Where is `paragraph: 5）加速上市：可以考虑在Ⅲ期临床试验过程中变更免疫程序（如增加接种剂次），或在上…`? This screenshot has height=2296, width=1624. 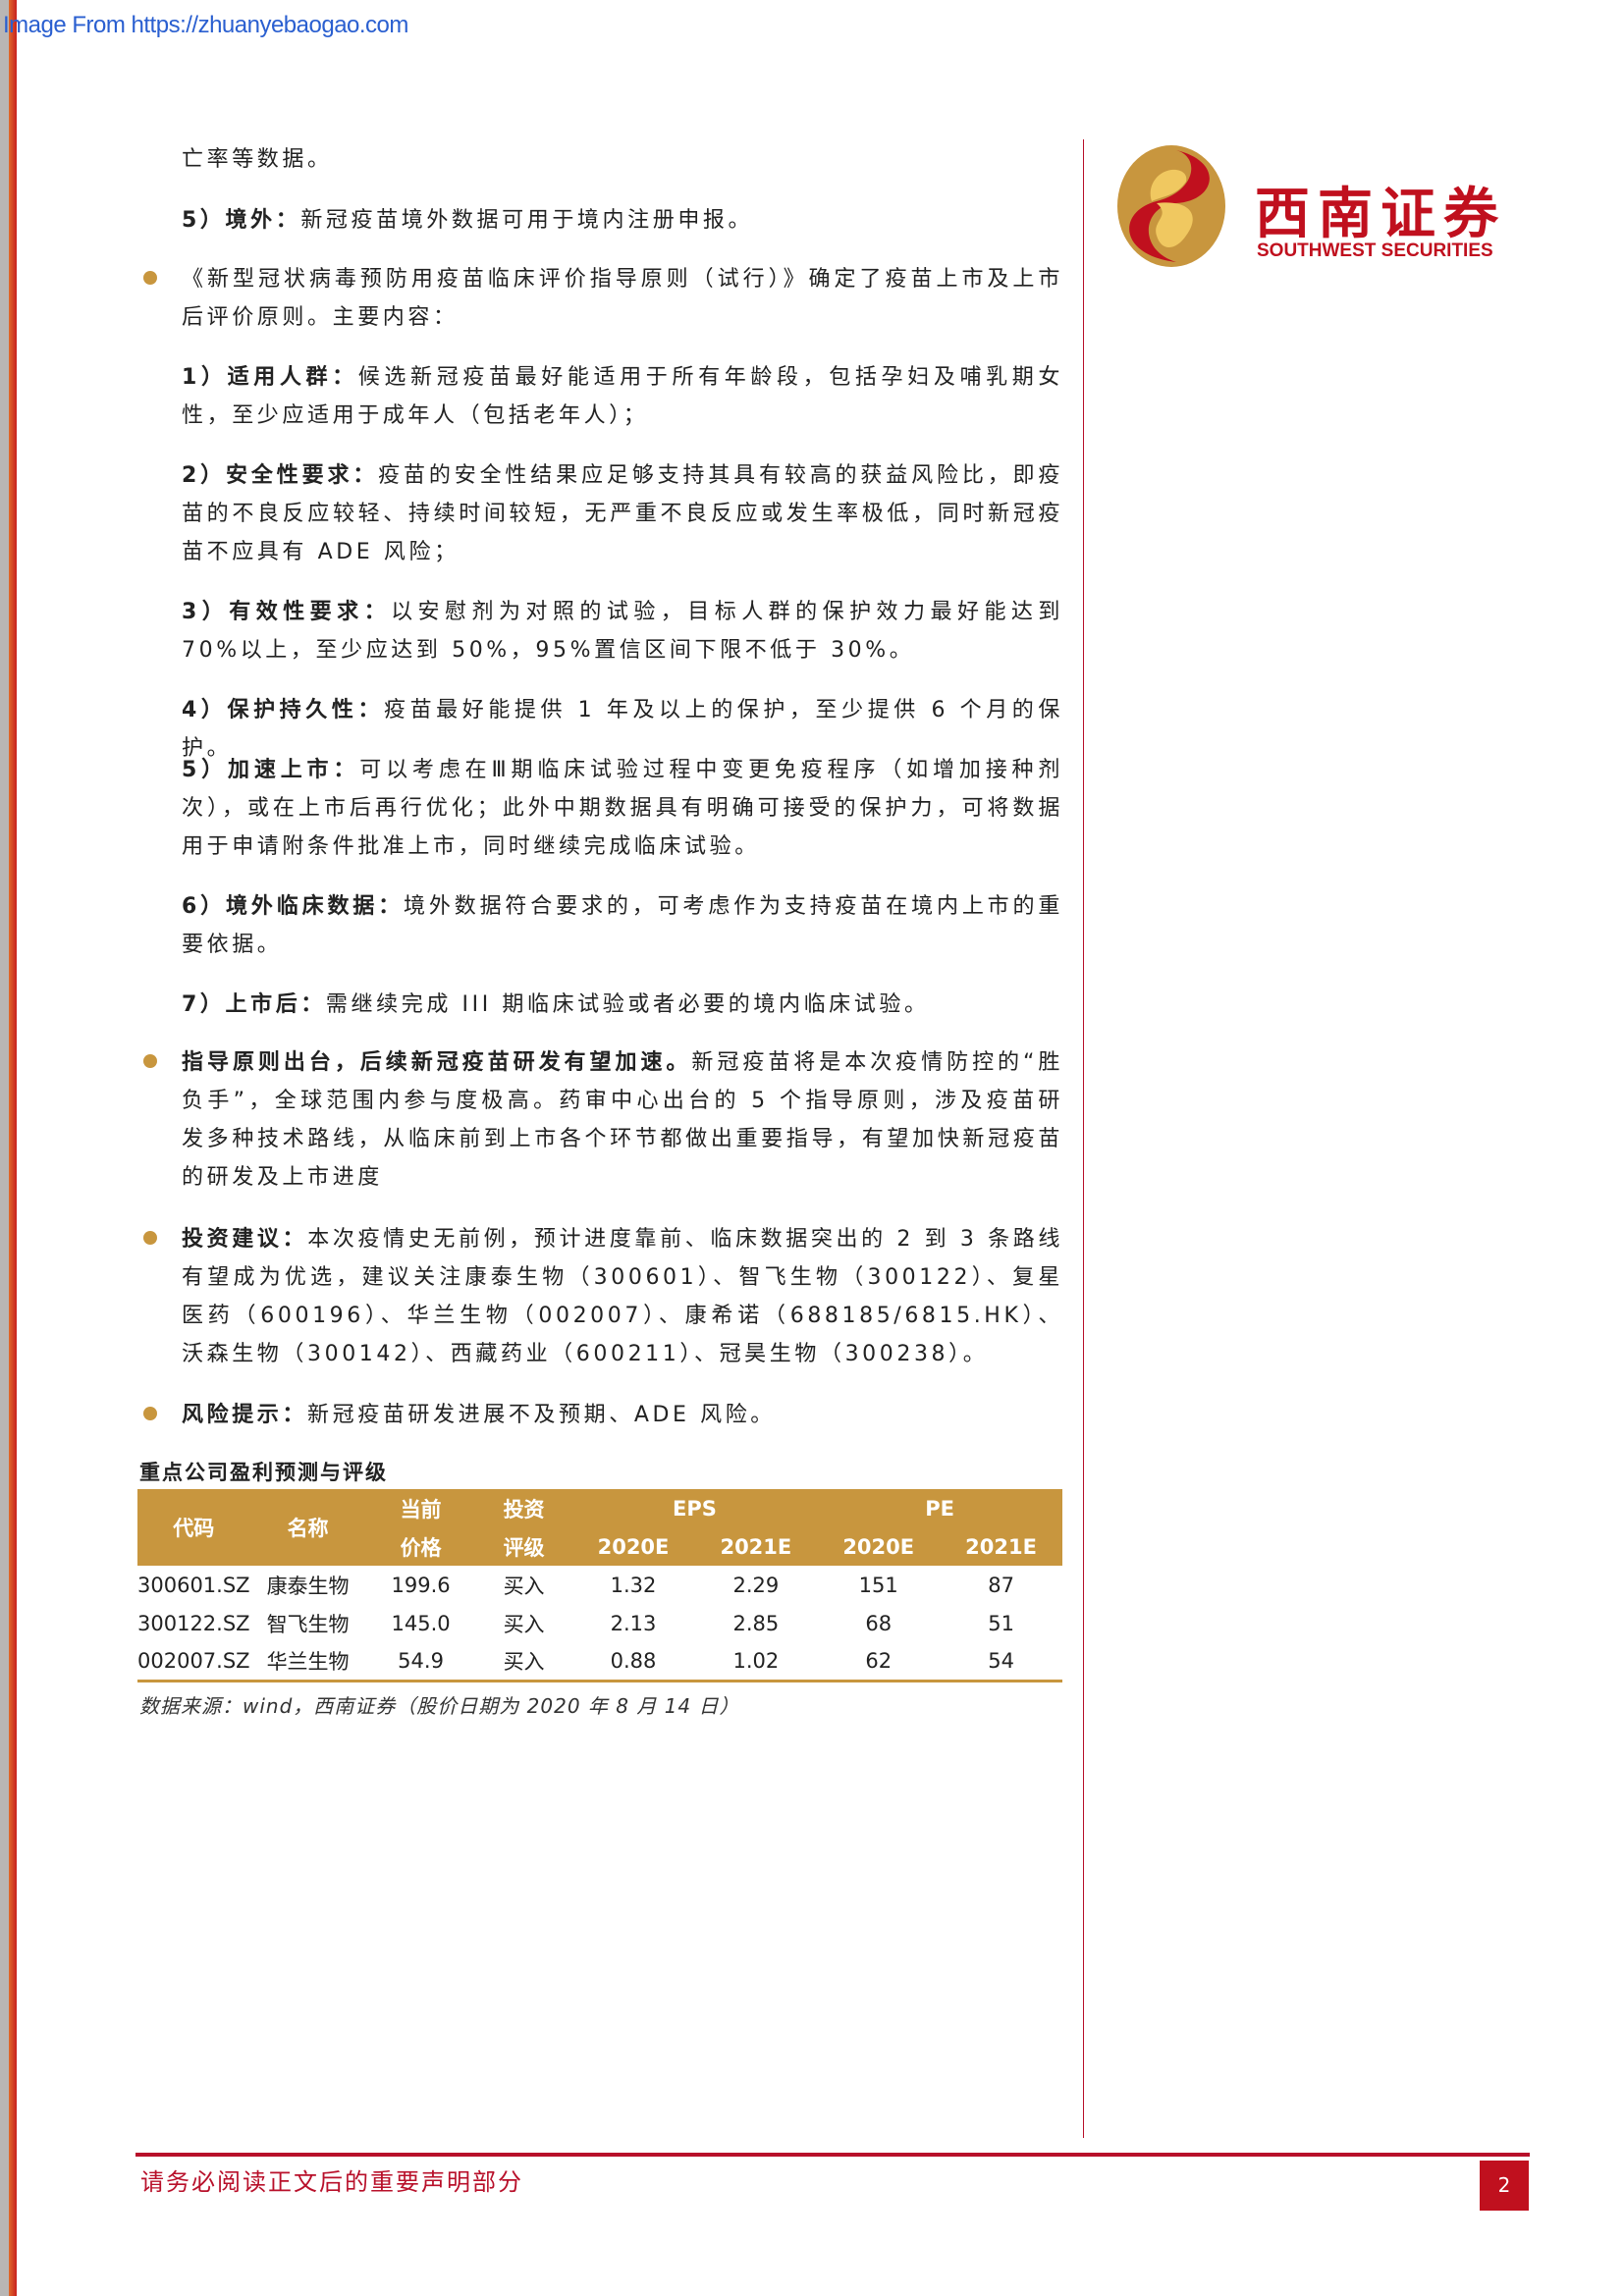 paragraph: 5）加速上市：可以考虑在Ⅲ期临床试验过程中变更免疫程序（如增加接种剂次），或在上… is located at coordinates (622, 808).